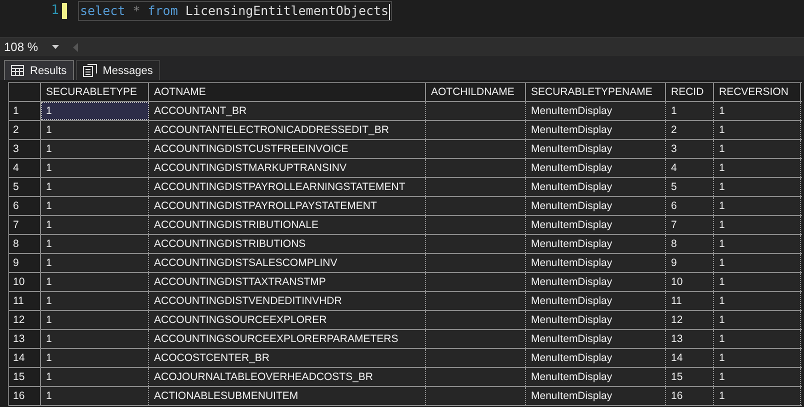  Describe the element at coordinates (690, 168) in the screenshot. I see `table-cell: 4` at that location.